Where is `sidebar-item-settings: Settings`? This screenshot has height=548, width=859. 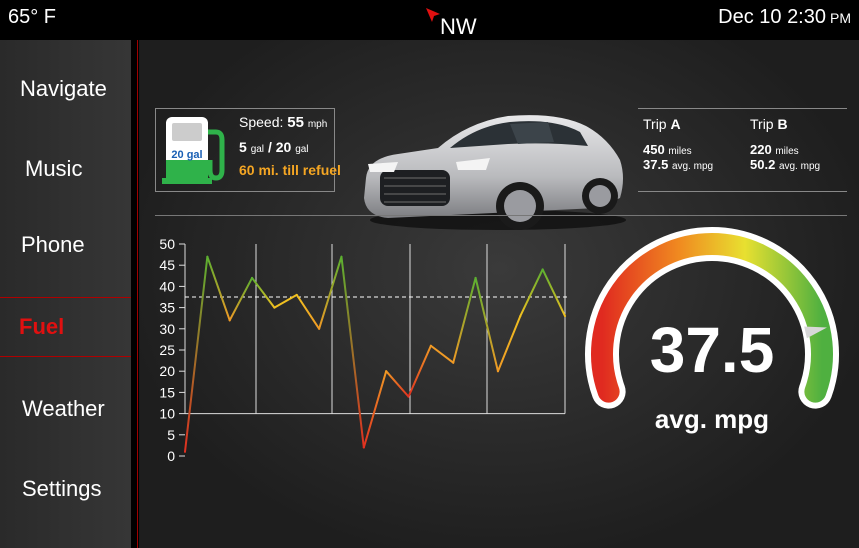
sidebar-item-settings: Settings is located at coordinates (65, 488).